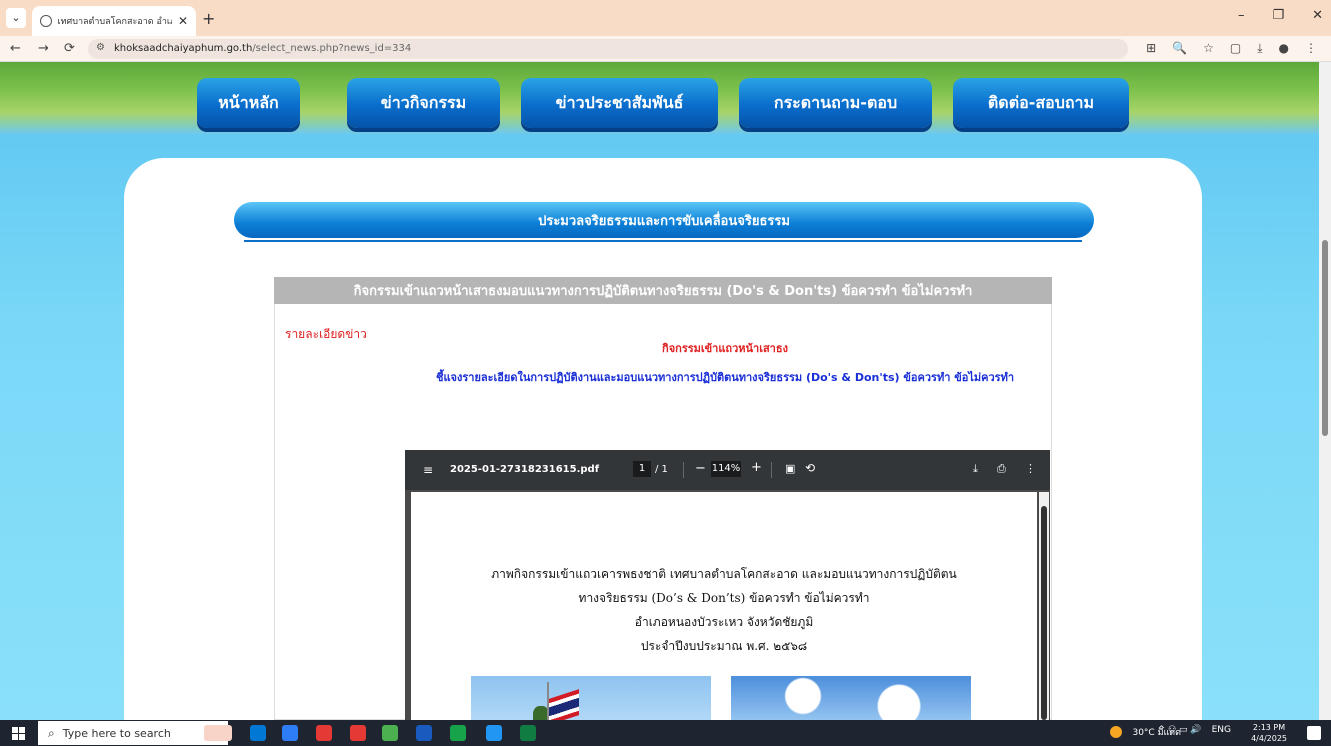 This screenshot has height=746, width=1331. Describe the element at coordinates (1179, 48) in the screenshot. I see `zoom-icon: 🔍` at that location.